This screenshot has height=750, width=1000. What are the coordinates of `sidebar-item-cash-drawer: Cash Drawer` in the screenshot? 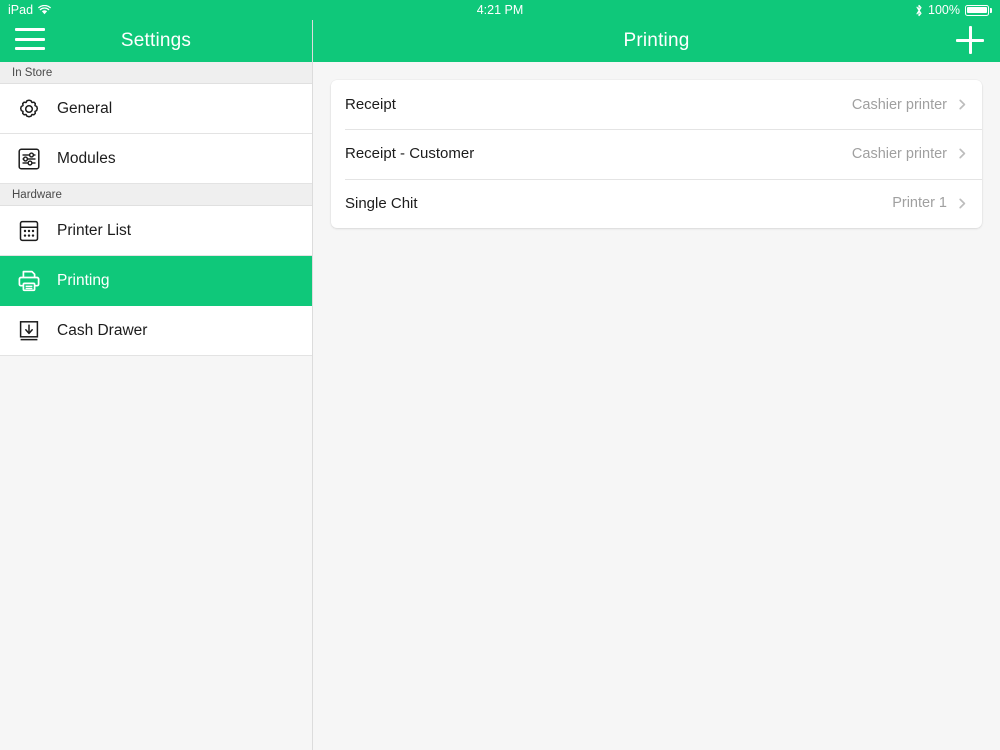 It's located at (156, 331).